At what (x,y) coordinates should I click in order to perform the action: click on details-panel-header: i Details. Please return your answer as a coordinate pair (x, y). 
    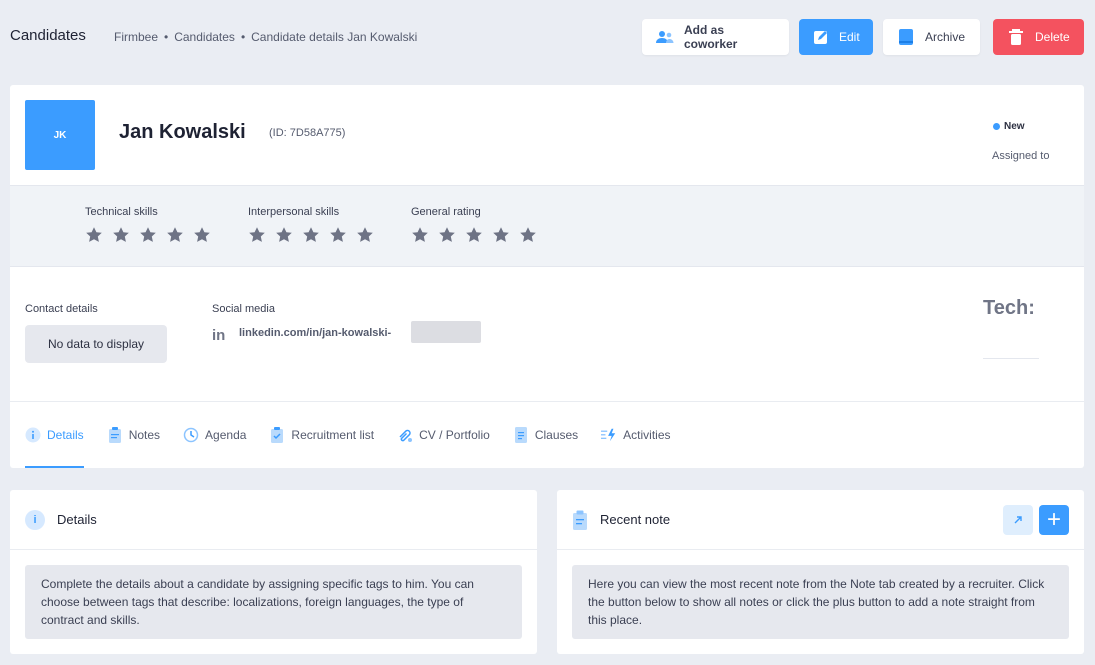
    Looking at the image, I should click on (273, 520).